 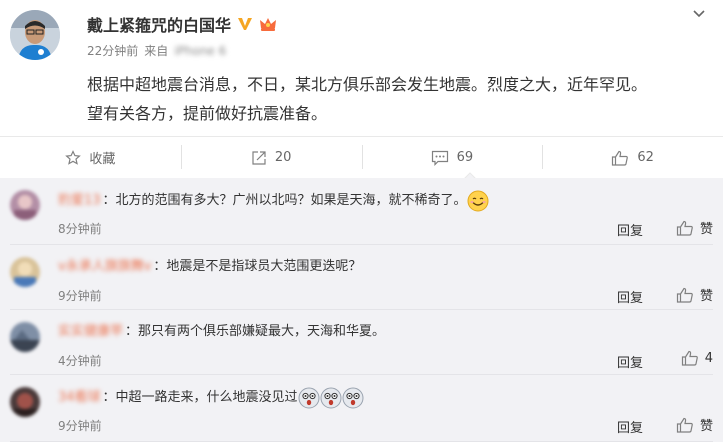 What do you see at coordinates (367, 84) in the screenshot?
I see `post-text-line: 根据中超地震台消息，不日，某北方俱乐部会发生地震。烈度之大，近年罕见。` at bounding box center [367, 84].